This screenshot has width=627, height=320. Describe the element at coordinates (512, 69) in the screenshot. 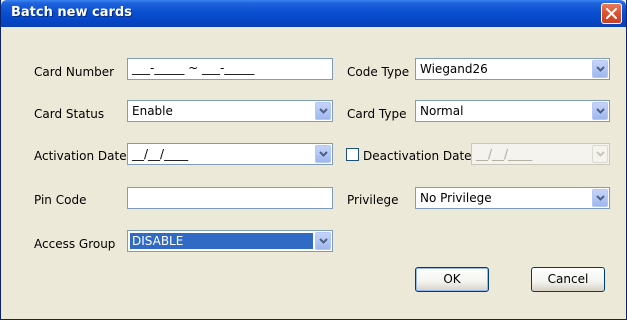

I see `code-type-select: Wiegand26` at that location.